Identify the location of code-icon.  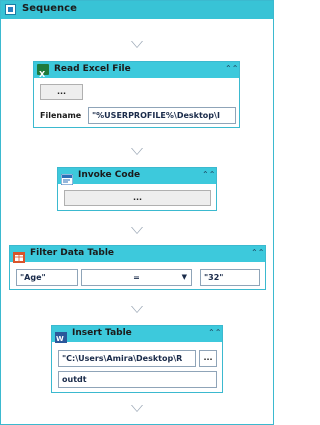
(67, 178).